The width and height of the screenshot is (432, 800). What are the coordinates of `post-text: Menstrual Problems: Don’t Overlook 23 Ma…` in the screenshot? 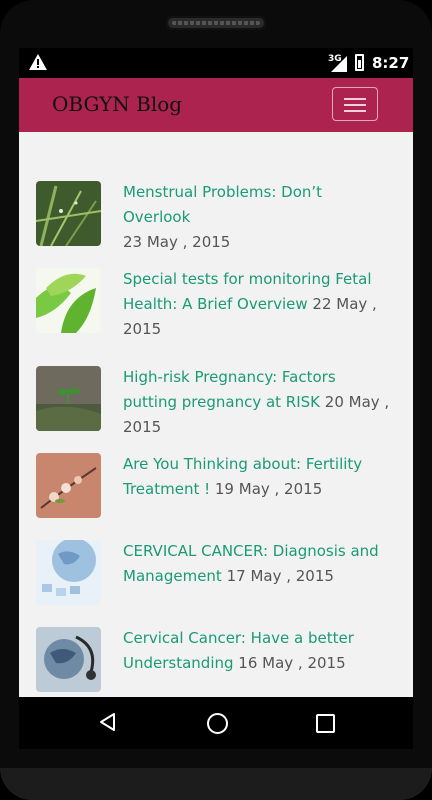 It's located at (258, 217).